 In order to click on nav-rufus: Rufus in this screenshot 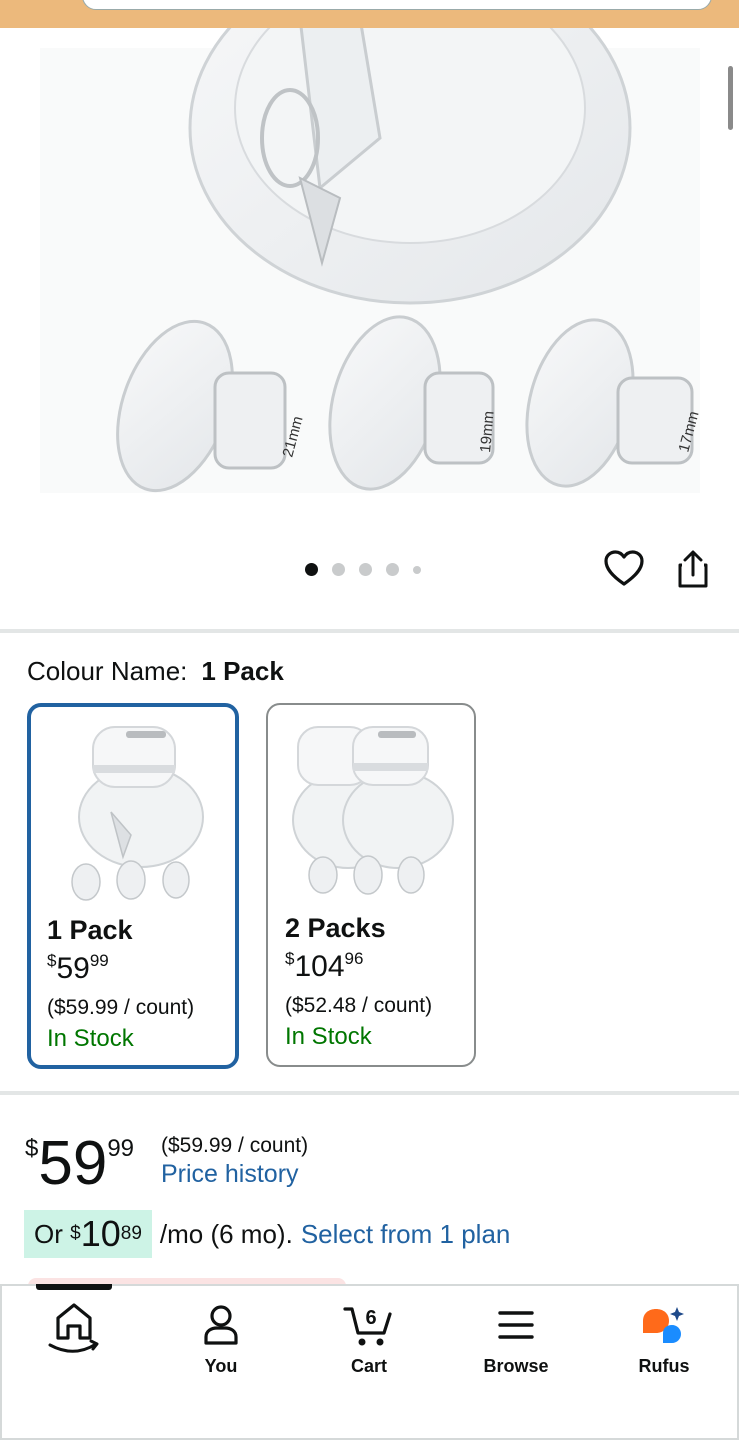, I will do `click(664, 1336)`.